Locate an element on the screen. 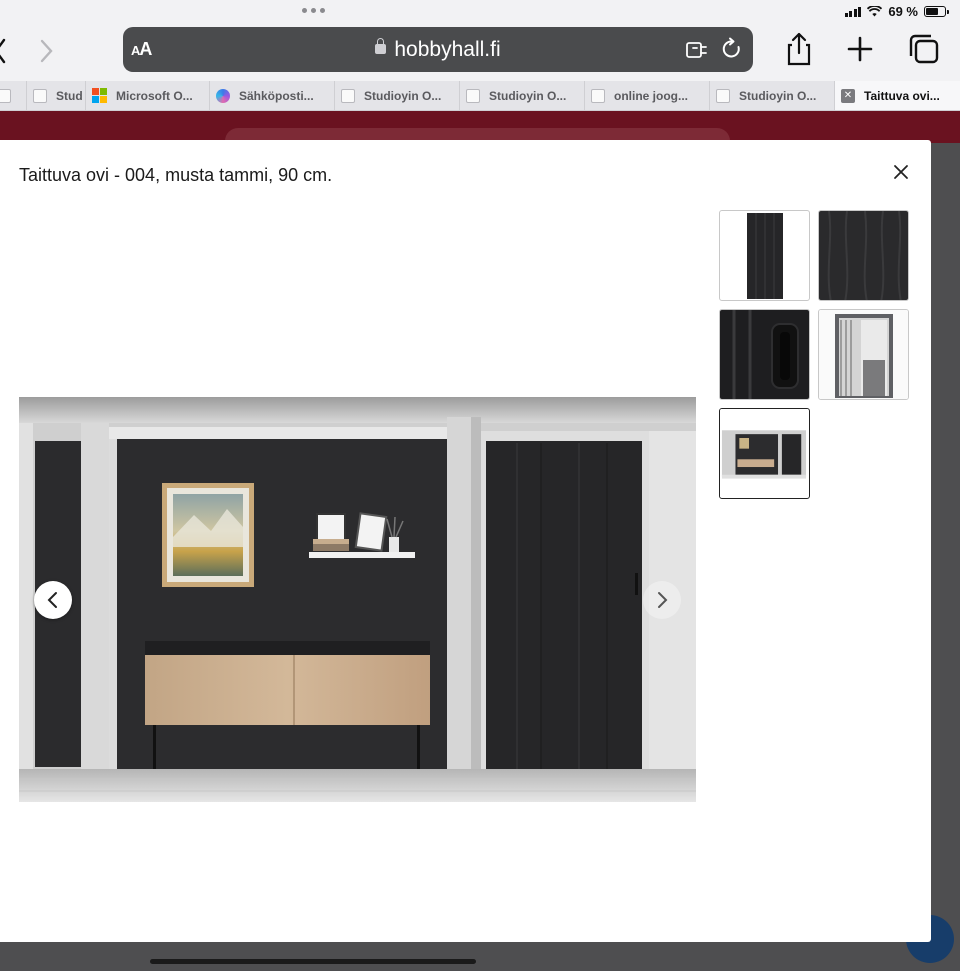 This screenshot has width=960, height=971. tab-hidden is located at coordinates (13, 95).